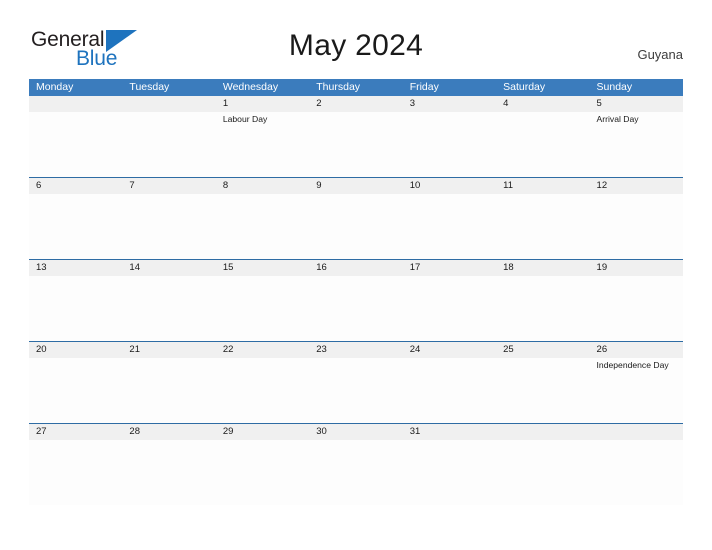 This screenshot has height=550, width=712. I want to click on holiday-event: Labour Day, so click(245, 119).